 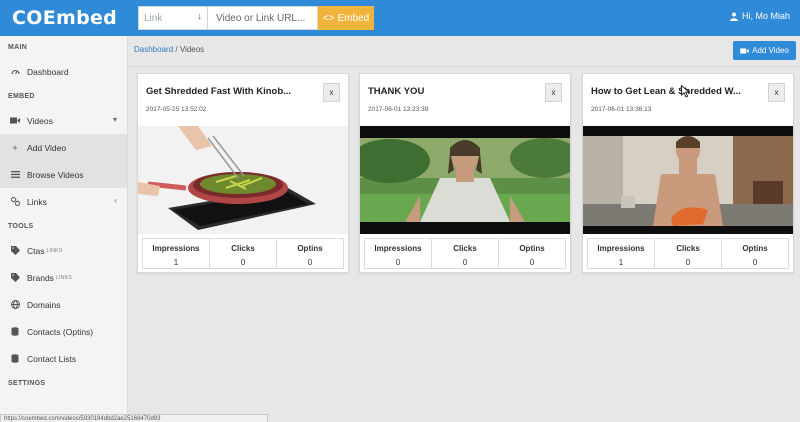 What do you see at coordinates (15, 175) in the screenshot?
I see `list-icon` at bounding box center [15, 175].